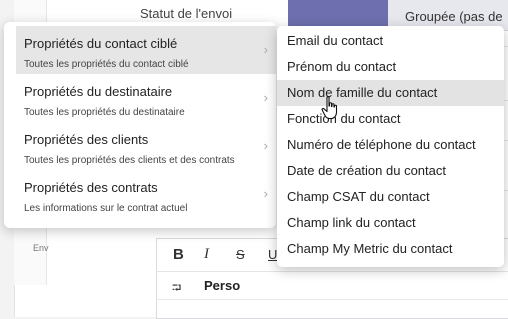 The image size is (508, 319). What do you see at coordinates (342, 66) in the screenshot?
I see `submenu-item-label: Prénom du contact` at bounding box center [342, 66].